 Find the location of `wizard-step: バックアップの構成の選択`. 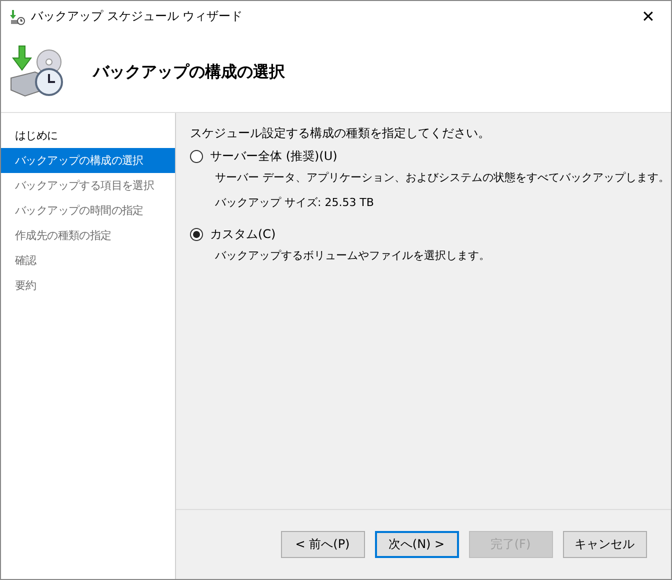

wizard-step: バックアップの構成の選択 is located at coordinates (88, 160).